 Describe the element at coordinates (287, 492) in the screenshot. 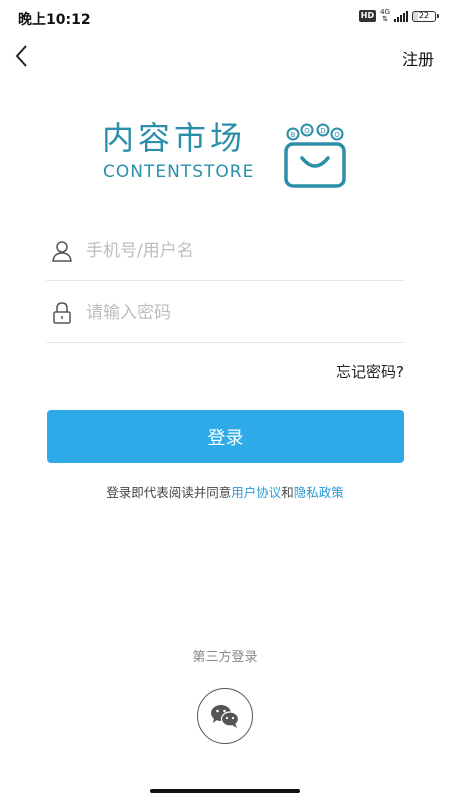

I see `agreement-conjunction: 和` at that location.